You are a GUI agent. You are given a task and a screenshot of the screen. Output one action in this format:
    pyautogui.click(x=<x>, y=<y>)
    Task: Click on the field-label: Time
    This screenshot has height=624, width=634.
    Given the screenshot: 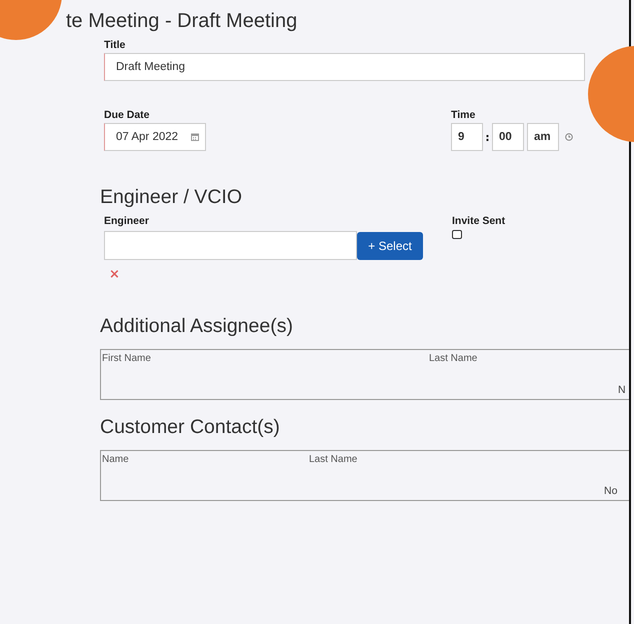 What is the action you would take?
    pyautogui.click(x=463, y=115)
    